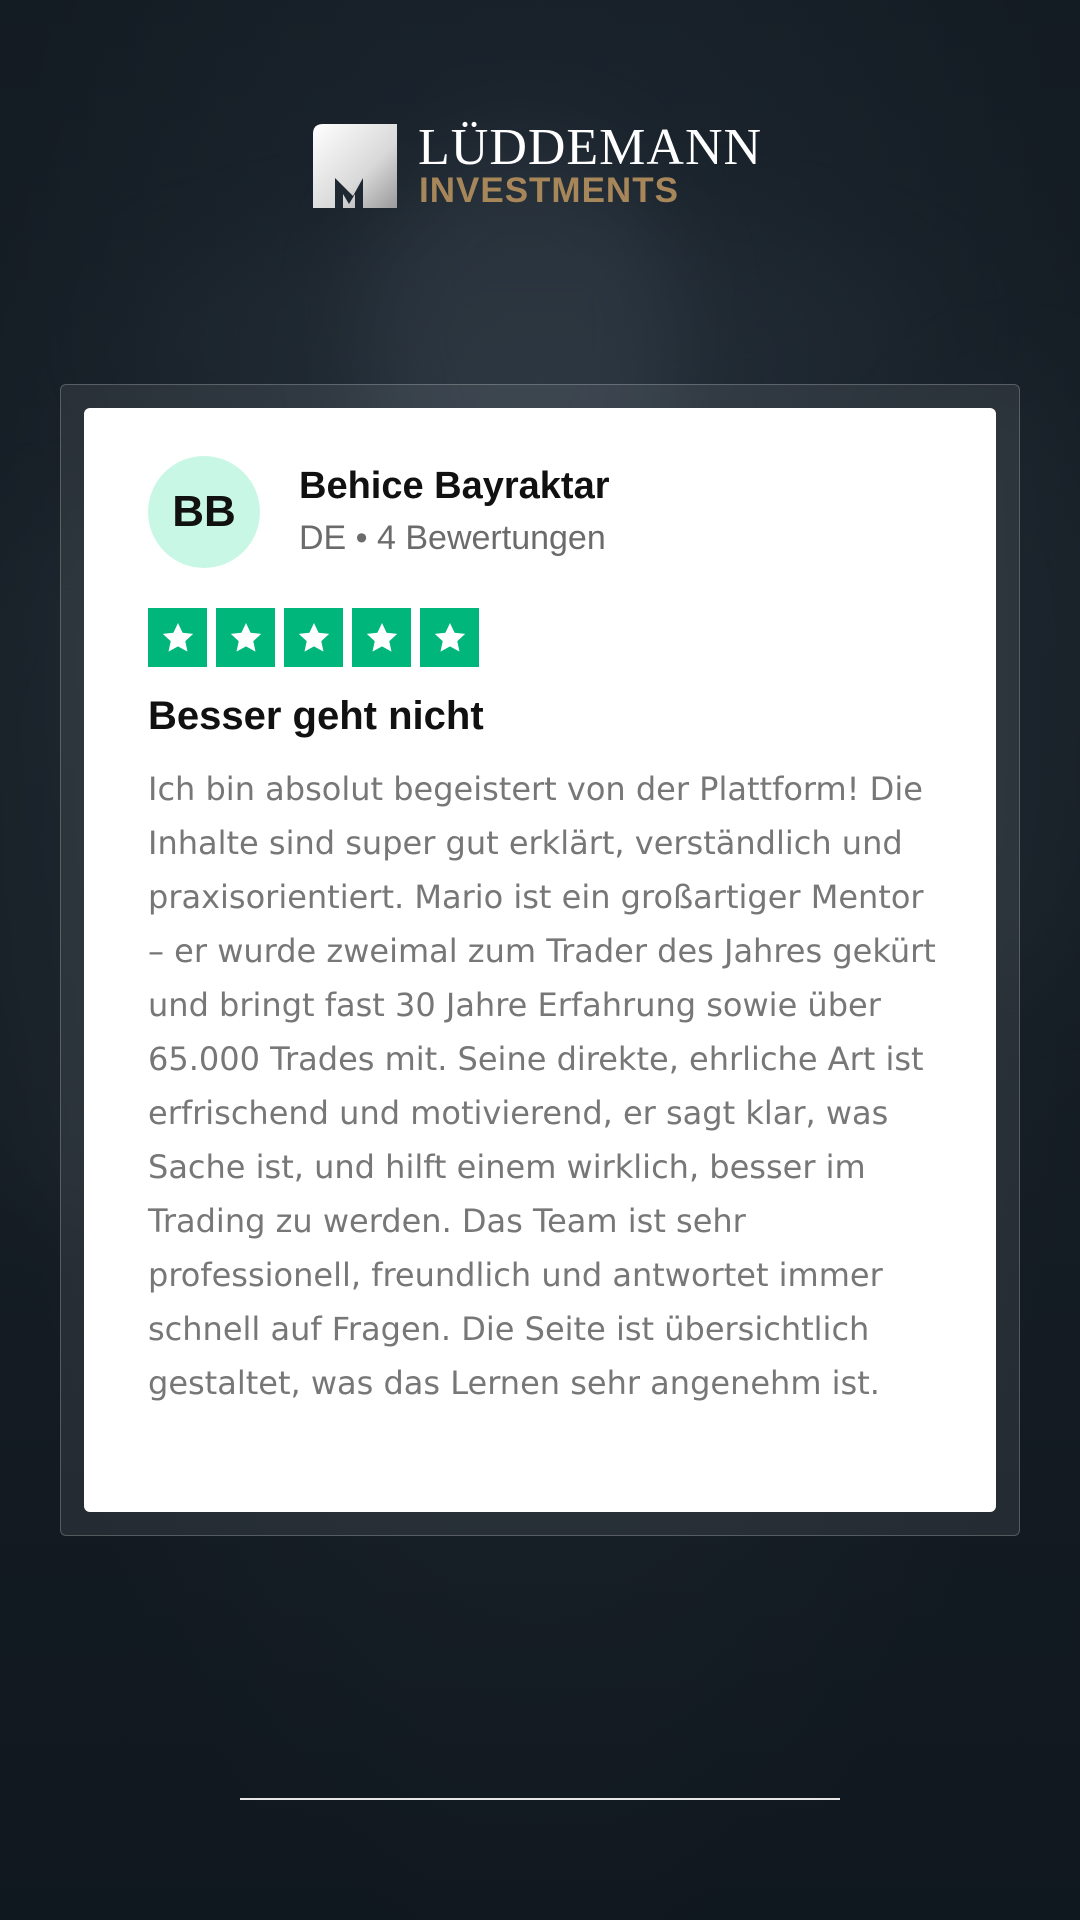  Describe the element at coordinates (590, 147) in the screenshot. I see `brand-name: LÜDDEMANN` at that location.